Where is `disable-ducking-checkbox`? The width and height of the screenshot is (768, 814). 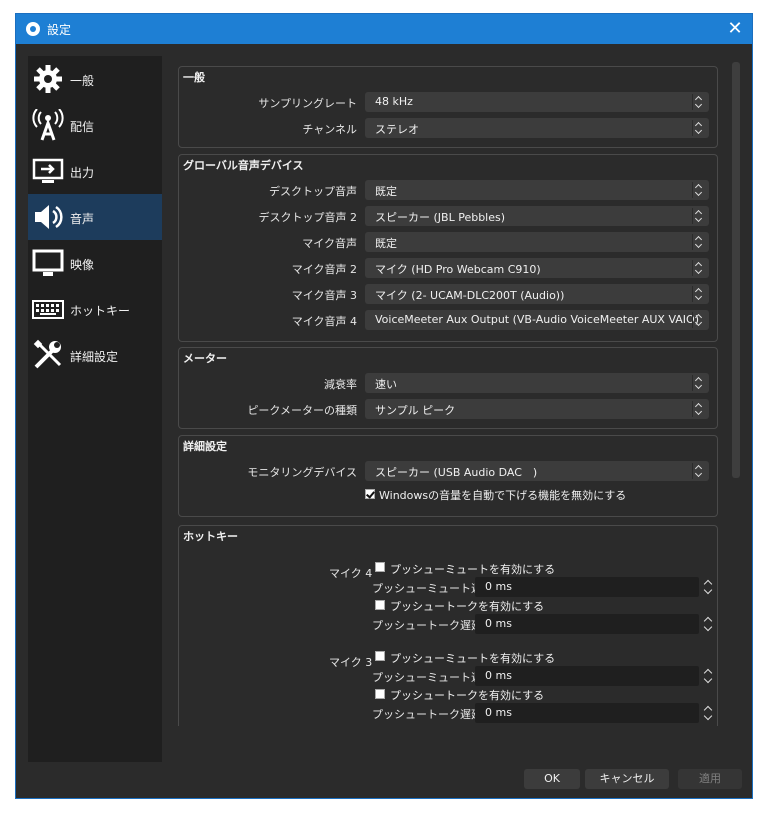
disable-ducking-checkbox is located at coordinates (370, 494).